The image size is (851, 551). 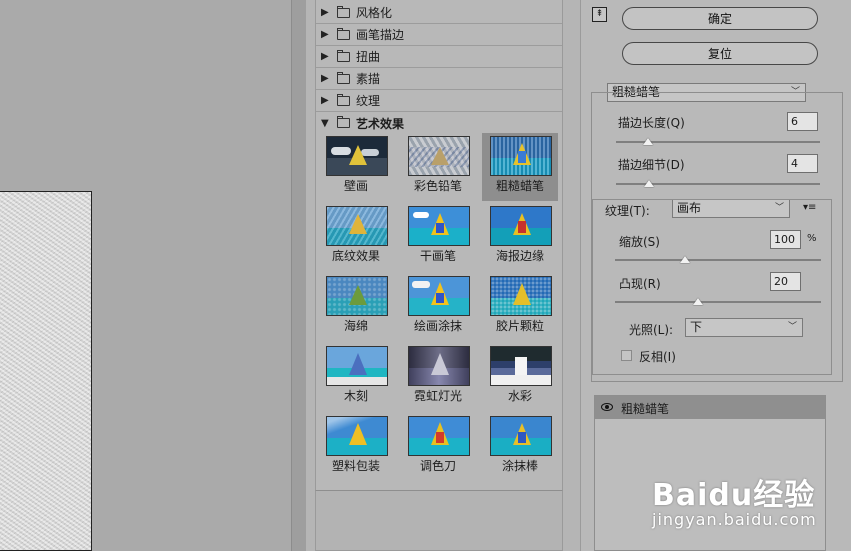 What do you see at coordinates (651, 123) in the screenshot?
I see `stroke-length-label: 描边长度(Q)` at bounding box center [651, 123].